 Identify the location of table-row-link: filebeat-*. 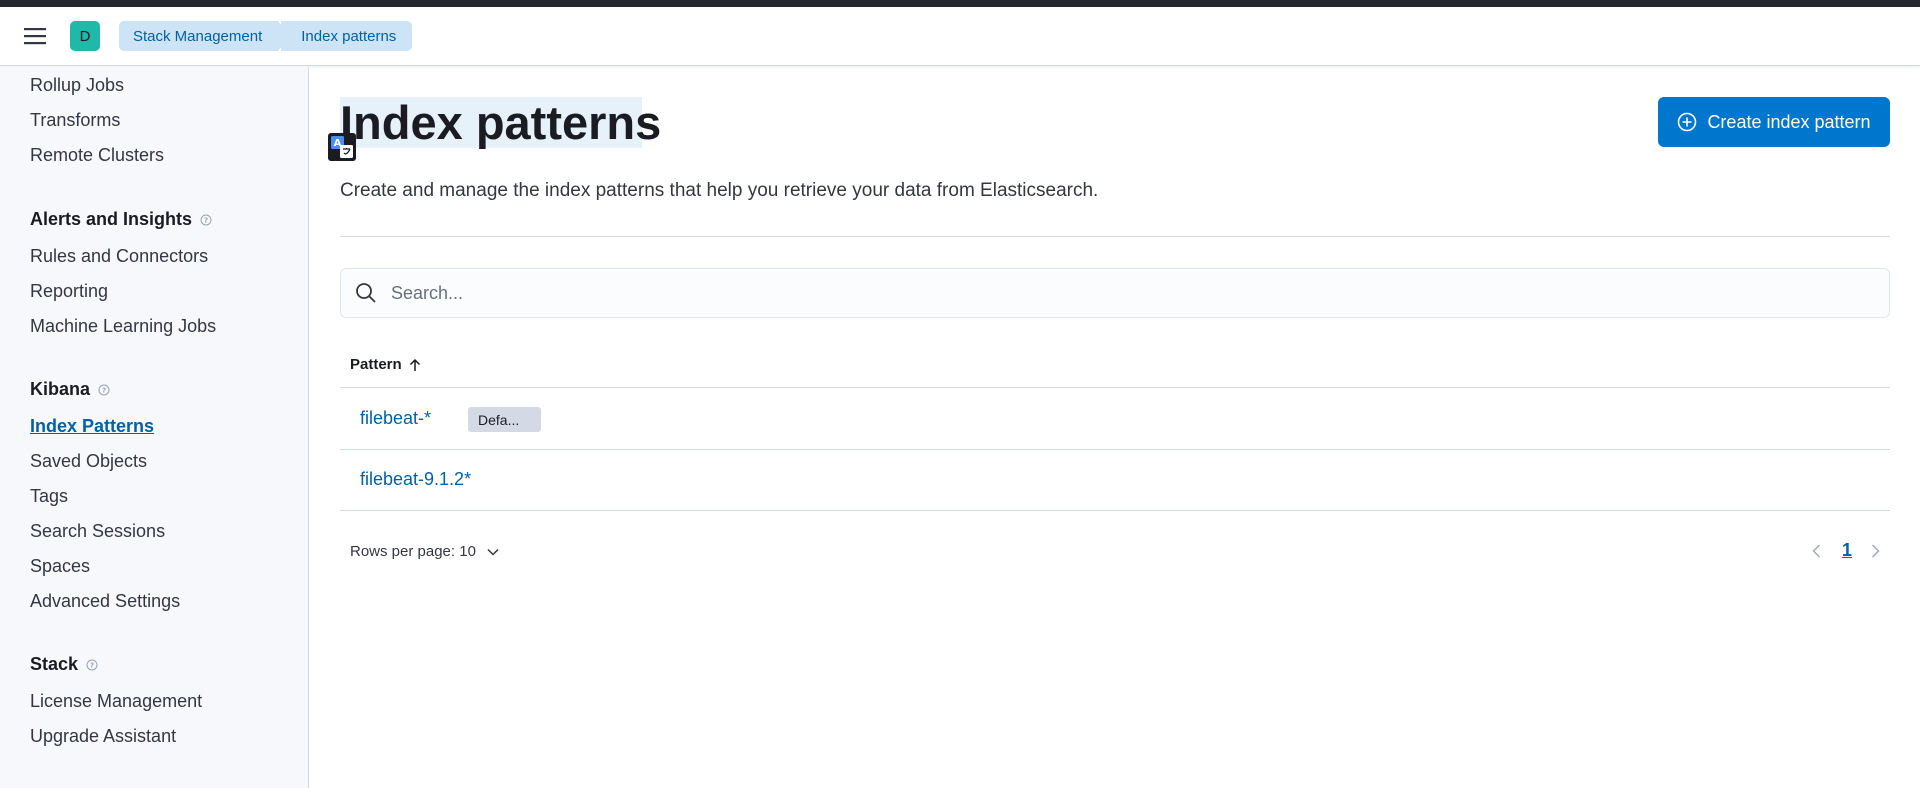
(395, 418).